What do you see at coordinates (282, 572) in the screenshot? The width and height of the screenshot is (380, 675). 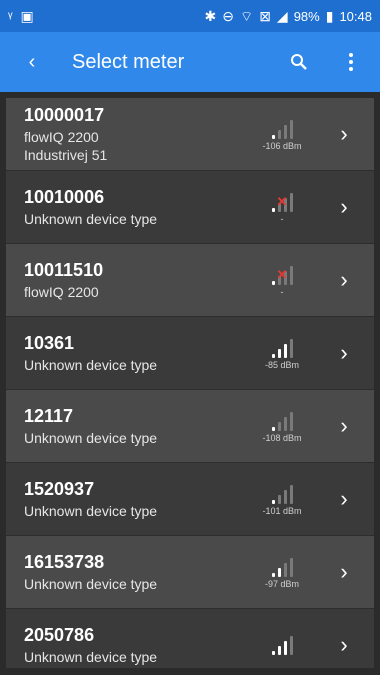 I see `signal-strength: -97 dBm` at bounding box center [282, 572].